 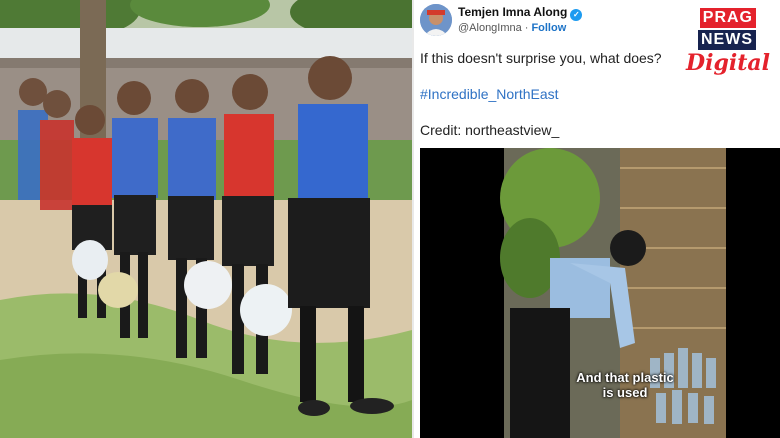 What do you see at coordinates (728, 63) in the screenshot?
I see `logo-digital: Digital` at bounding box center [728, 63].